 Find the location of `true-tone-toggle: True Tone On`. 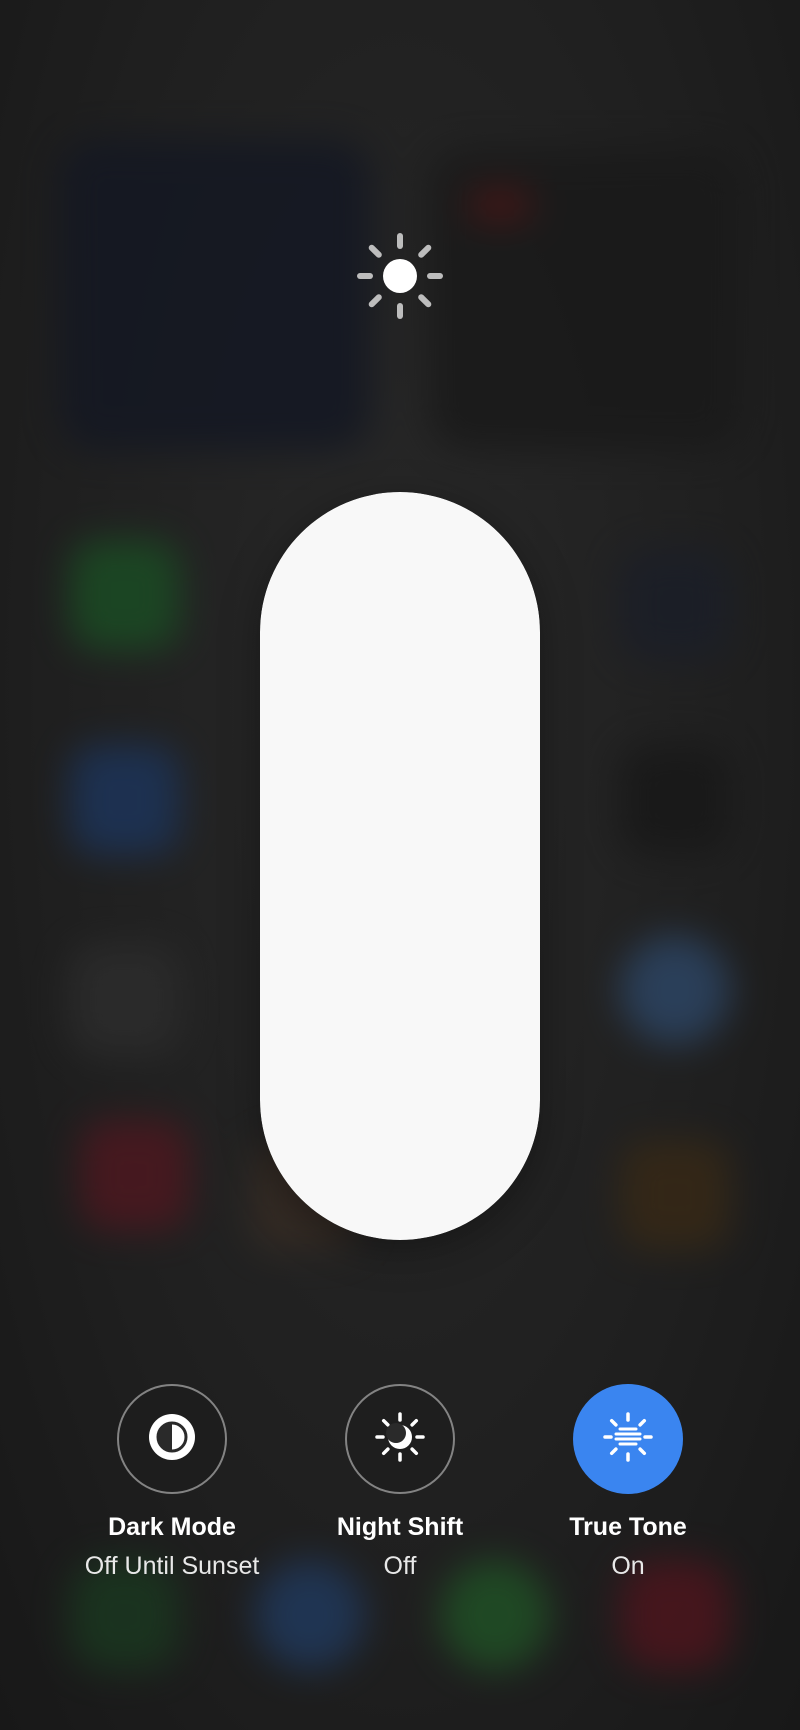

true-tone-toggle: True Tone On is located at coordinates (628, 1482).